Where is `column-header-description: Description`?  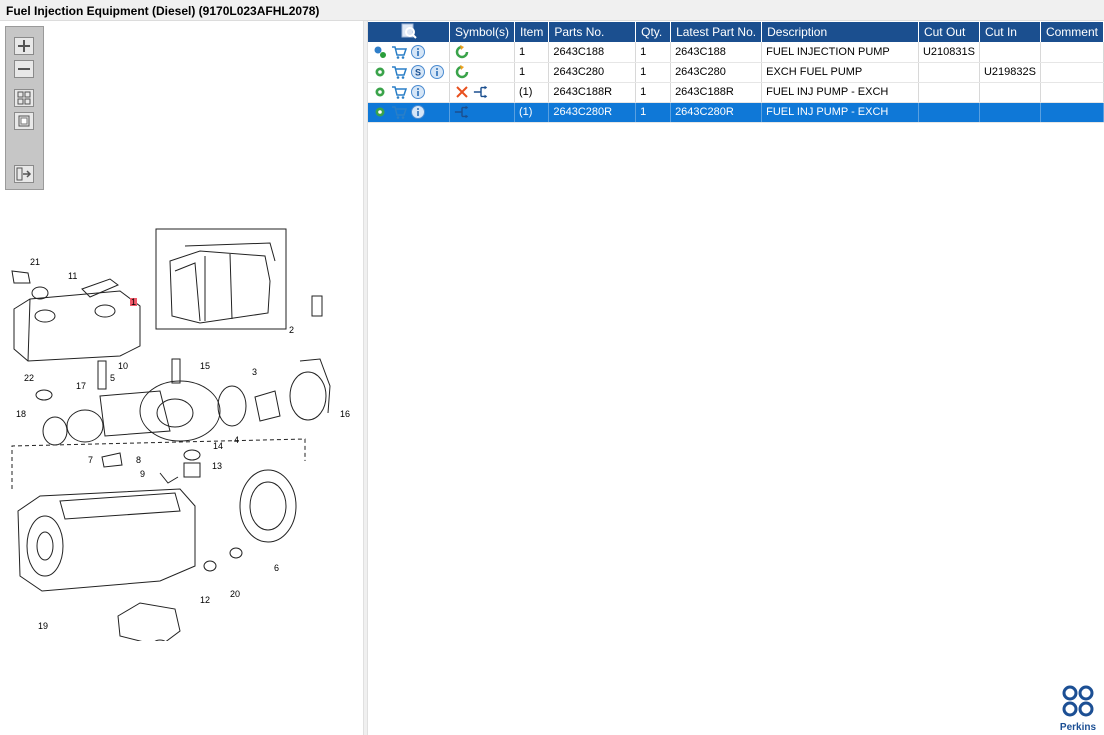 column-header-description: Description is located at coordinates (840, 32).